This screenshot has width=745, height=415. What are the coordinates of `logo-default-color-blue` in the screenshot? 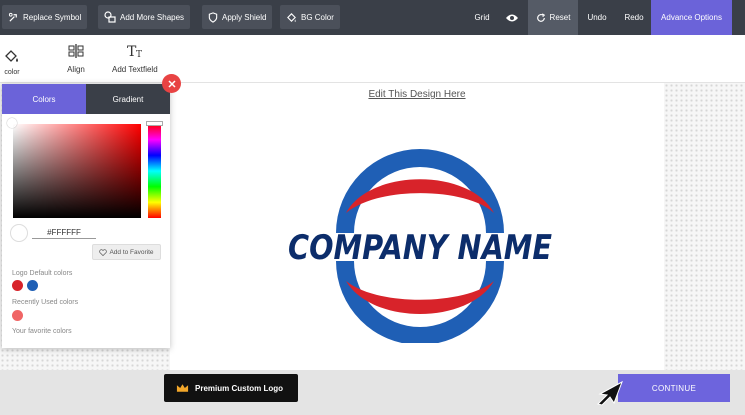 It's located at (32, 285).